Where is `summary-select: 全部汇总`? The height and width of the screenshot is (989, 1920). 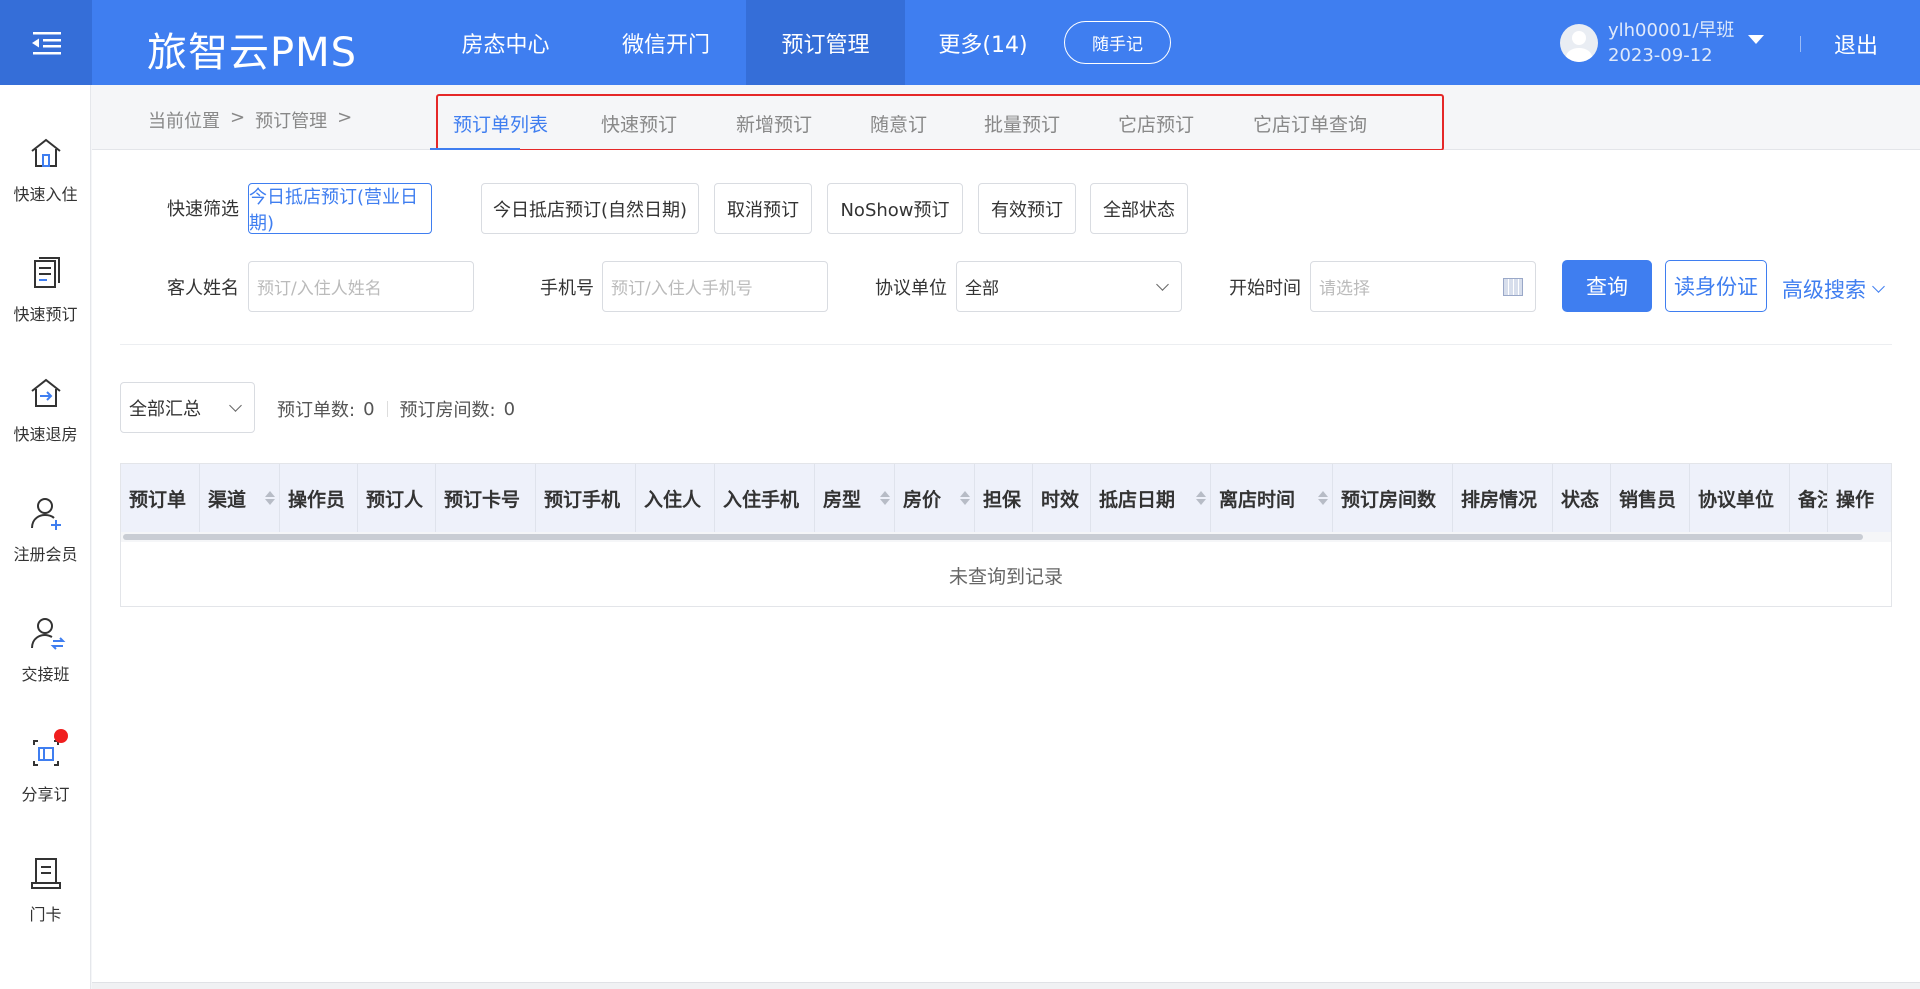 summary-select: 全部汇总 is located at coordinates (187, 407).